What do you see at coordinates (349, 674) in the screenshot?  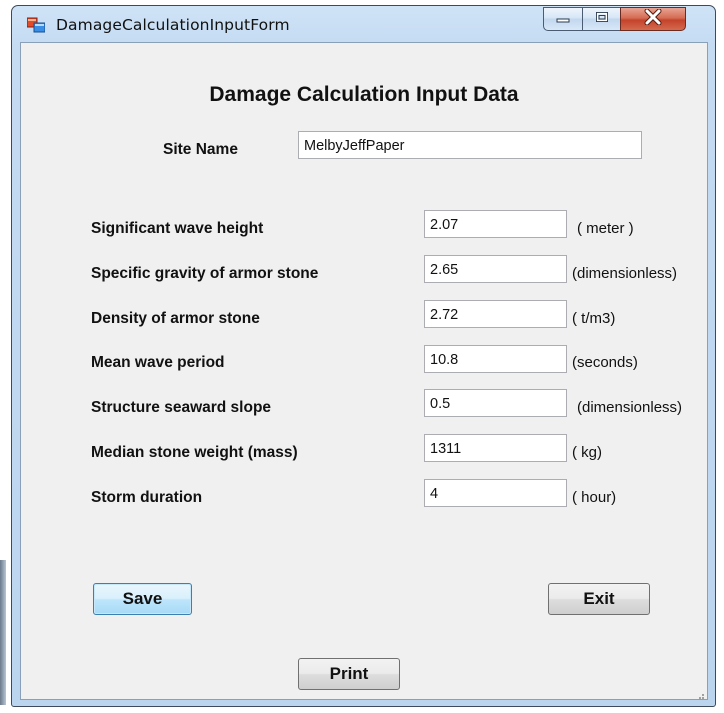 I see `print-button: Print` at bounding box center [349, 674].